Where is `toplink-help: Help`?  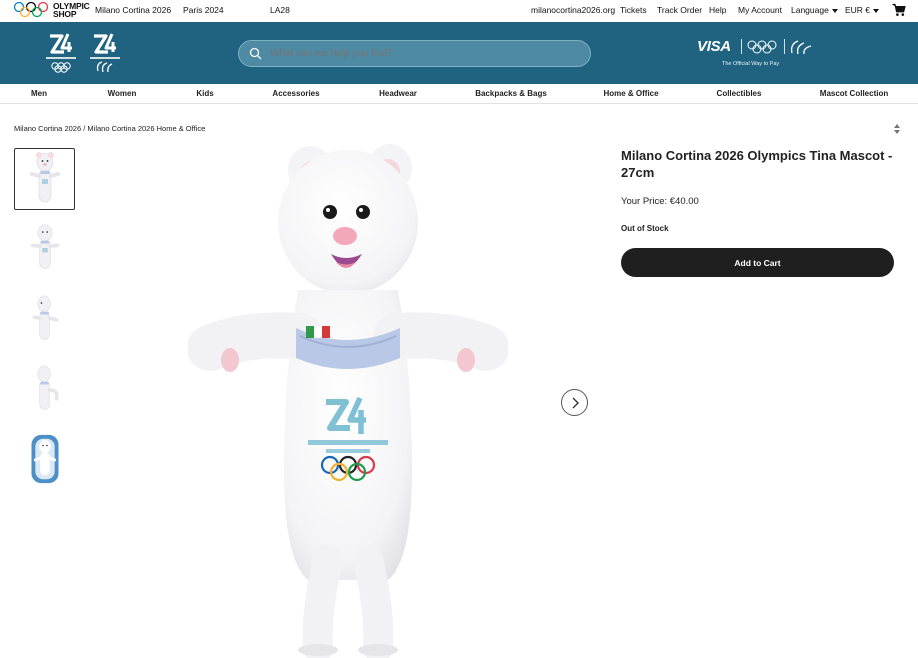 toplink-help: Help is located at coordinates (717, 10).